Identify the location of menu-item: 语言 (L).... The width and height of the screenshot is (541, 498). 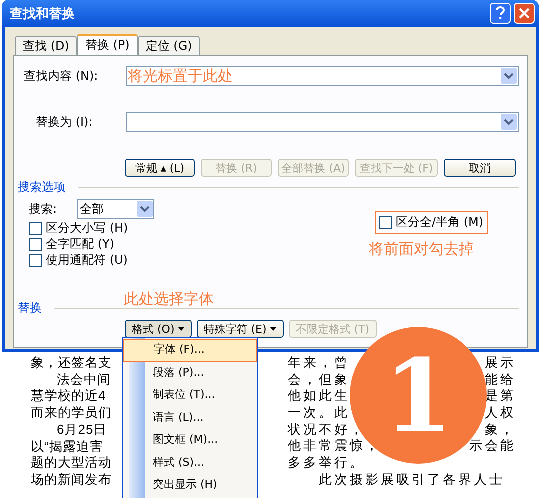
(190, 417).